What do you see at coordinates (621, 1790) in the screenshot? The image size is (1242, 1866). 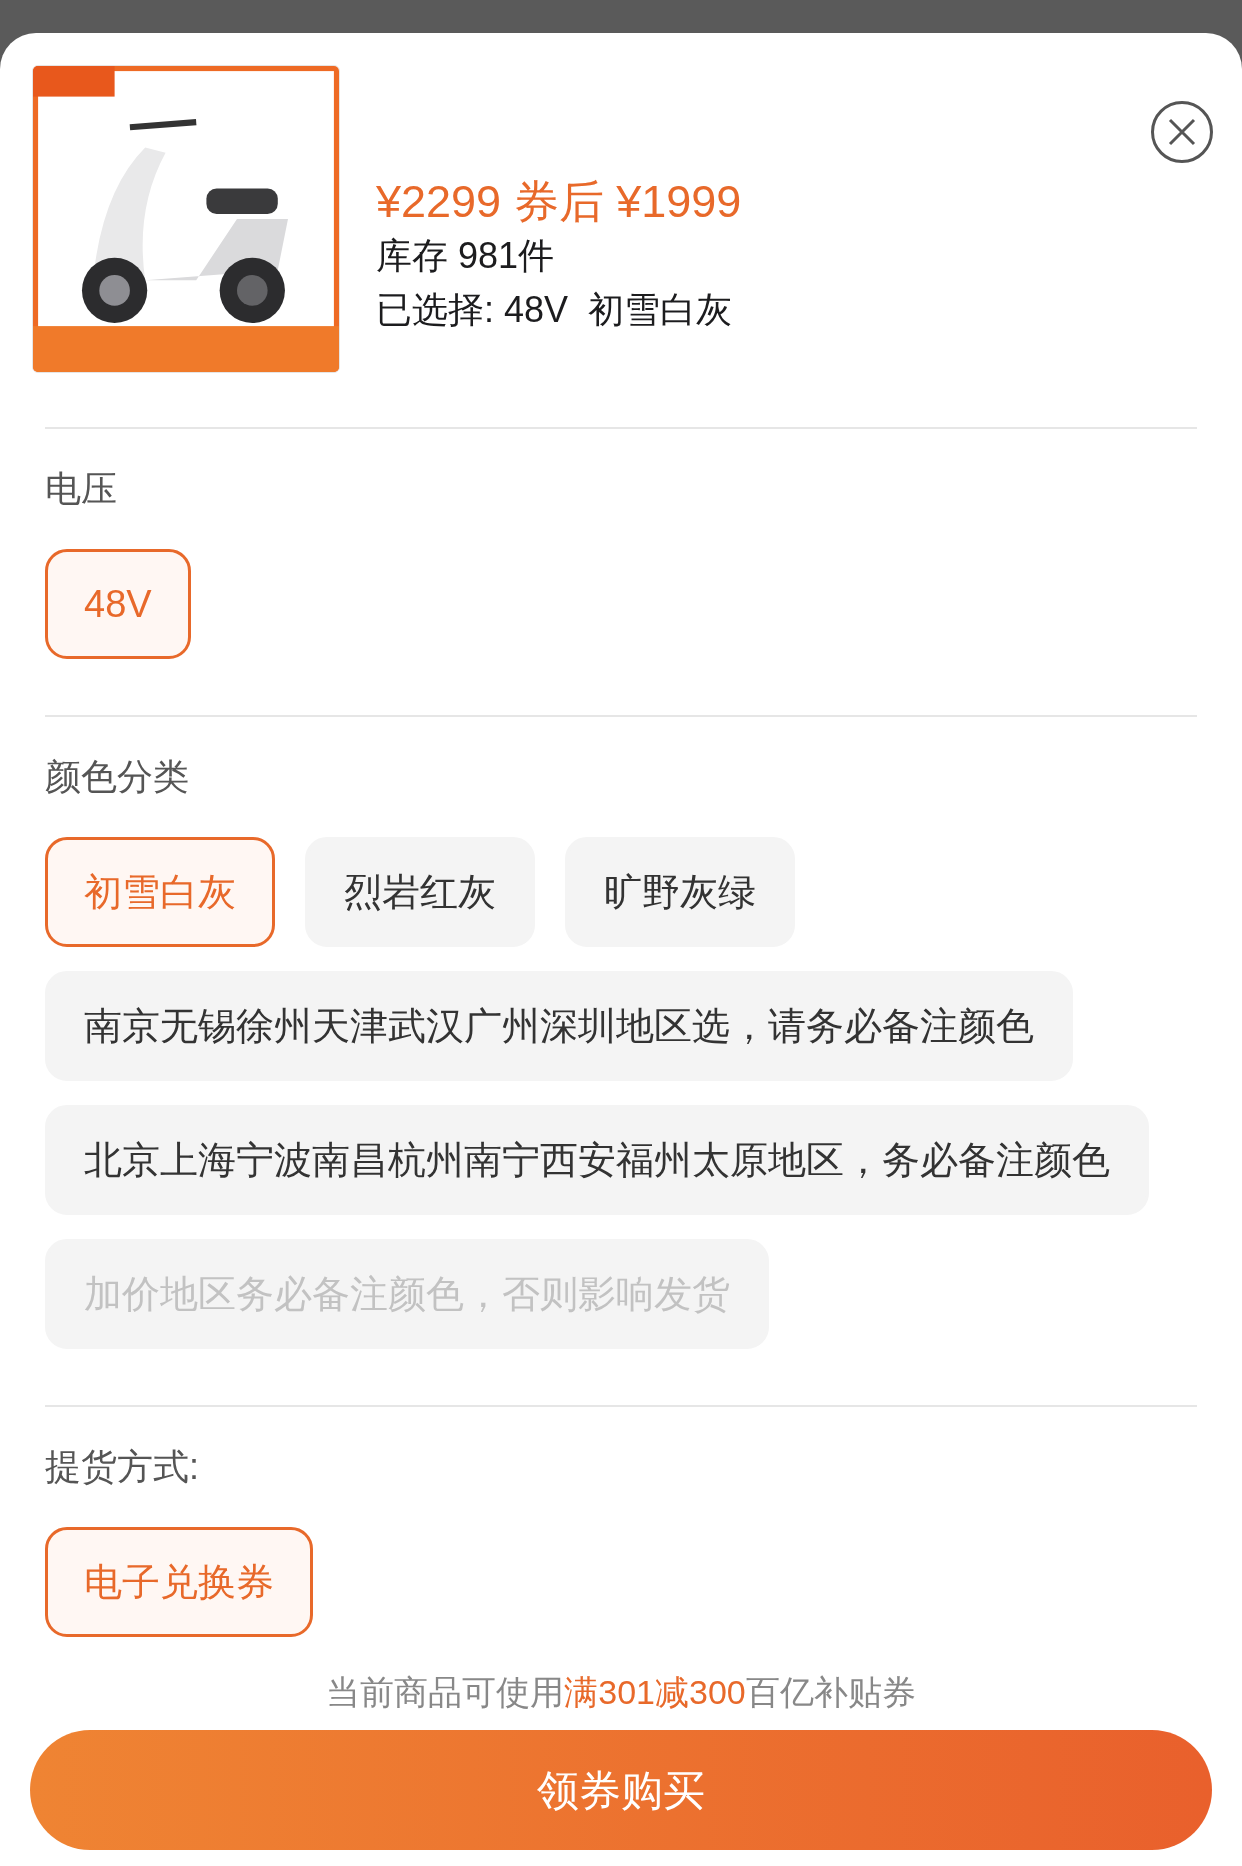 I see `buy-button: 领券购买` at bounding box center [621, 1790].